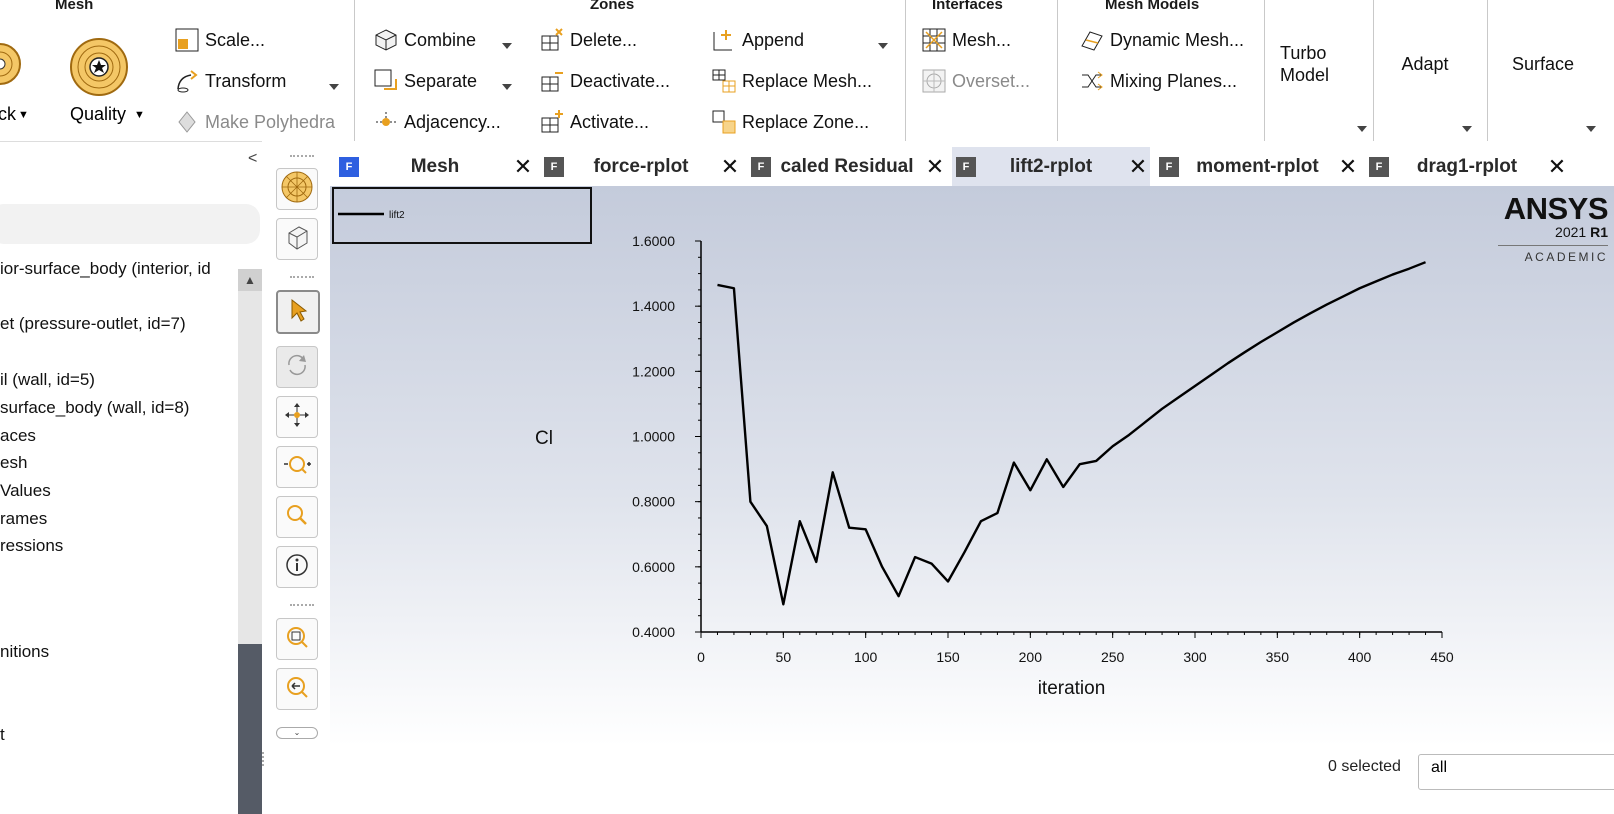 This screenshot has height=814, width=1614. What do you see at coordinates (298, 312) in the screenshot?
I see `select-pointer-button` at bounding box center [298, 312].